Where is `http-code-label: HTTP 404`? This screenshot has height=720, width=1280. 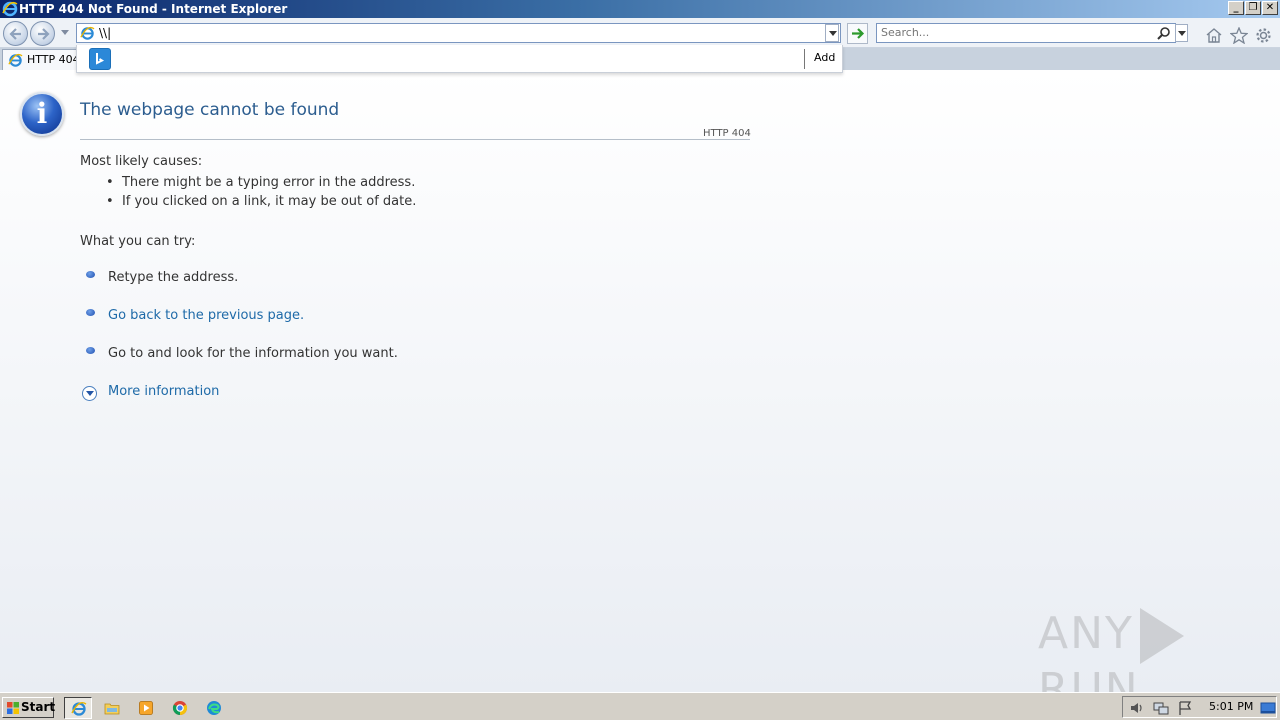
http-code-label: HTTP 404 is located at coordinates (727, 133).